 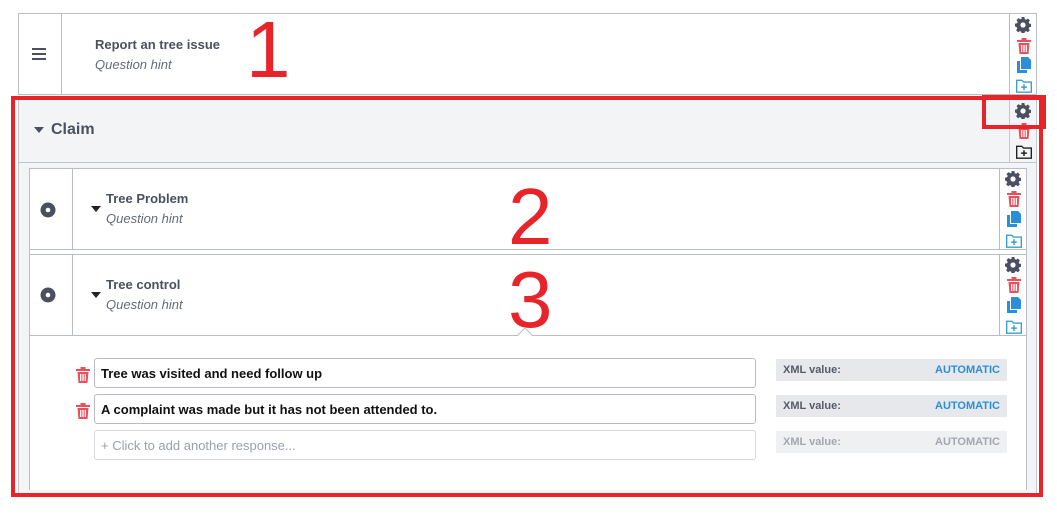 I want to click on question-title: Report an tree issue, so click(x=157, y=44).